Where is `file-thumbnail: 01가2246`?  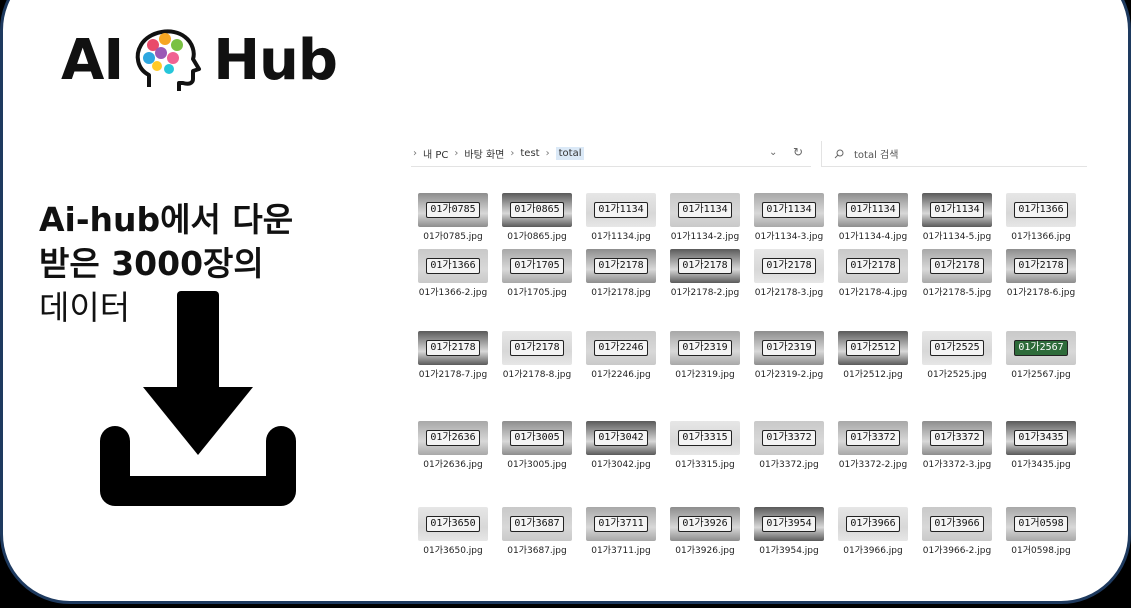
file-thumbnail: 01가2246 is located at coordinates (621, 348).